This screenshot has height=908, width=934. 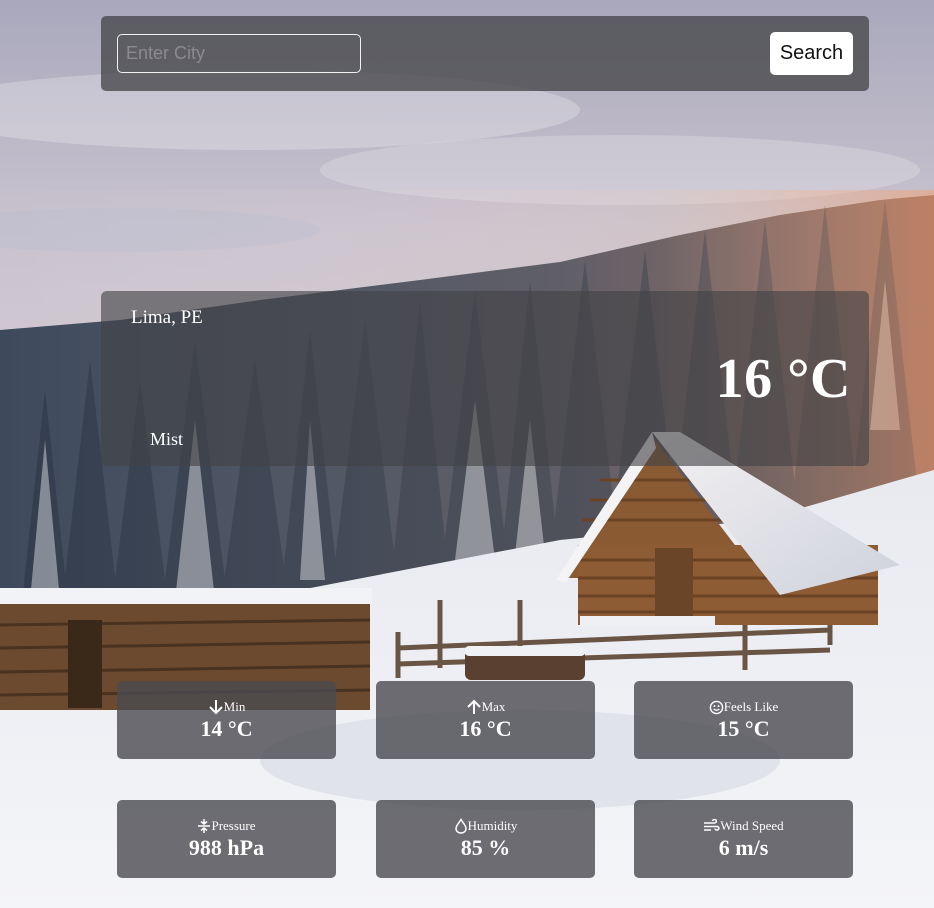 I want to click on stat-card-wind-speed: Wind Speed 6 m/s, so click(x=743, y=839).